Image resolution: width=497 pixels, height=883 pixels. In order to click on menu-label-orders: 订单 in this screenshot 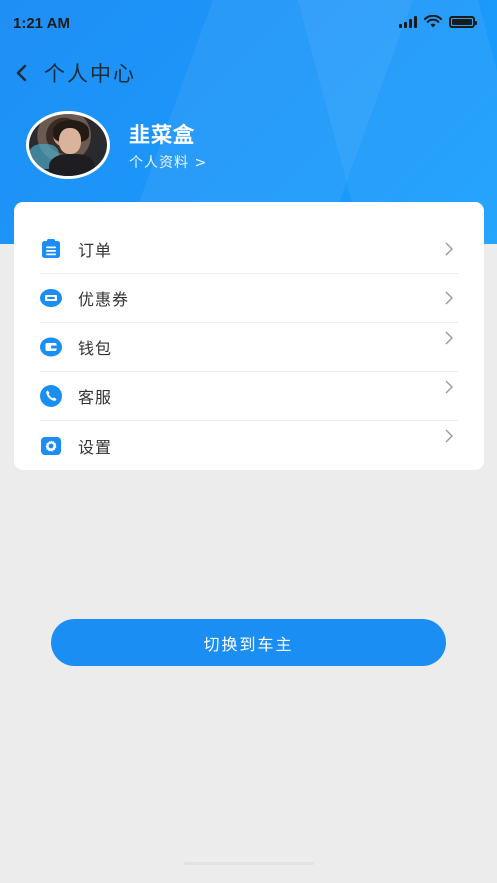, I will do `click(95, 250)`.